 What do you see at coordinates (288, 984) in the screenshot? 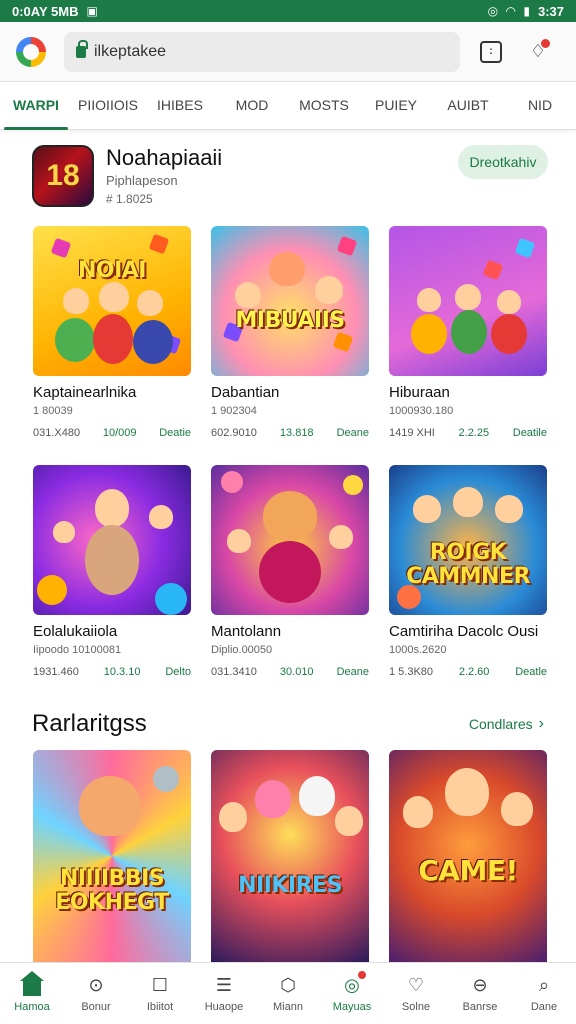
I see `hexagon-icon: ⬡` at bounding box center [288, 984].